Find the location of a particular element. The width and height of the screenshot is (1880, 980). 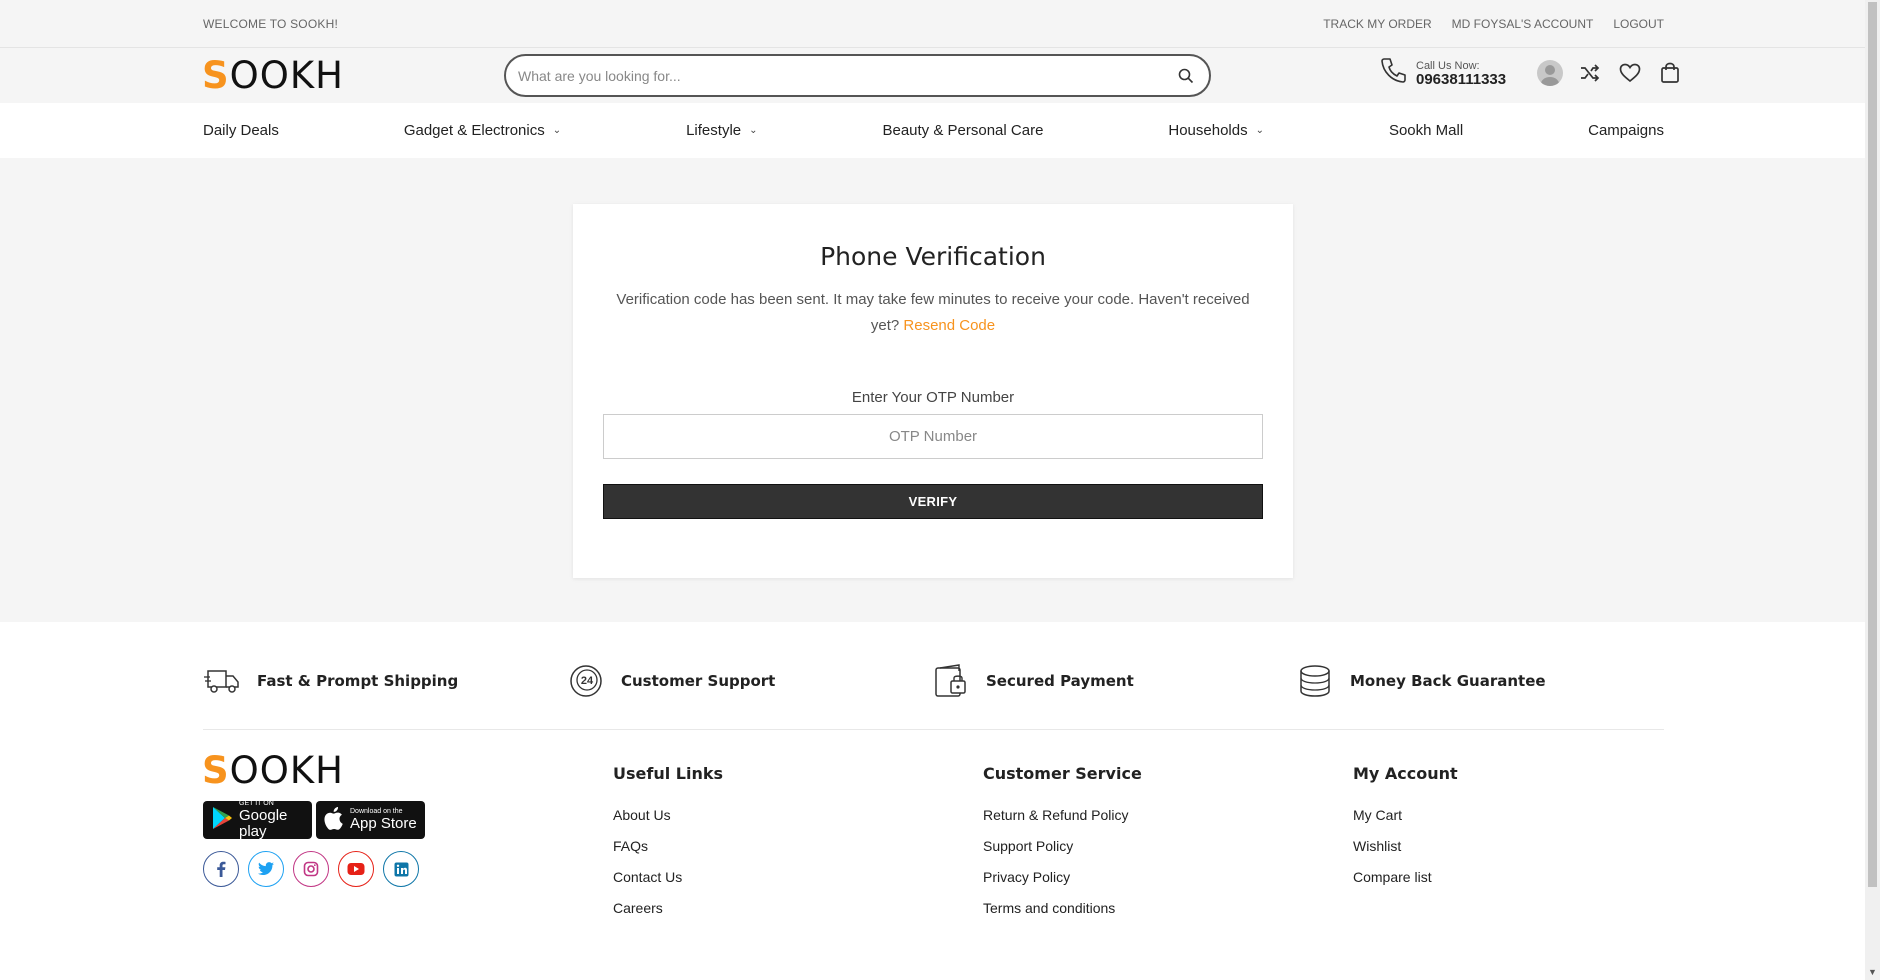

footer-link-about-us: About Us is located at coordinates (668, 820).